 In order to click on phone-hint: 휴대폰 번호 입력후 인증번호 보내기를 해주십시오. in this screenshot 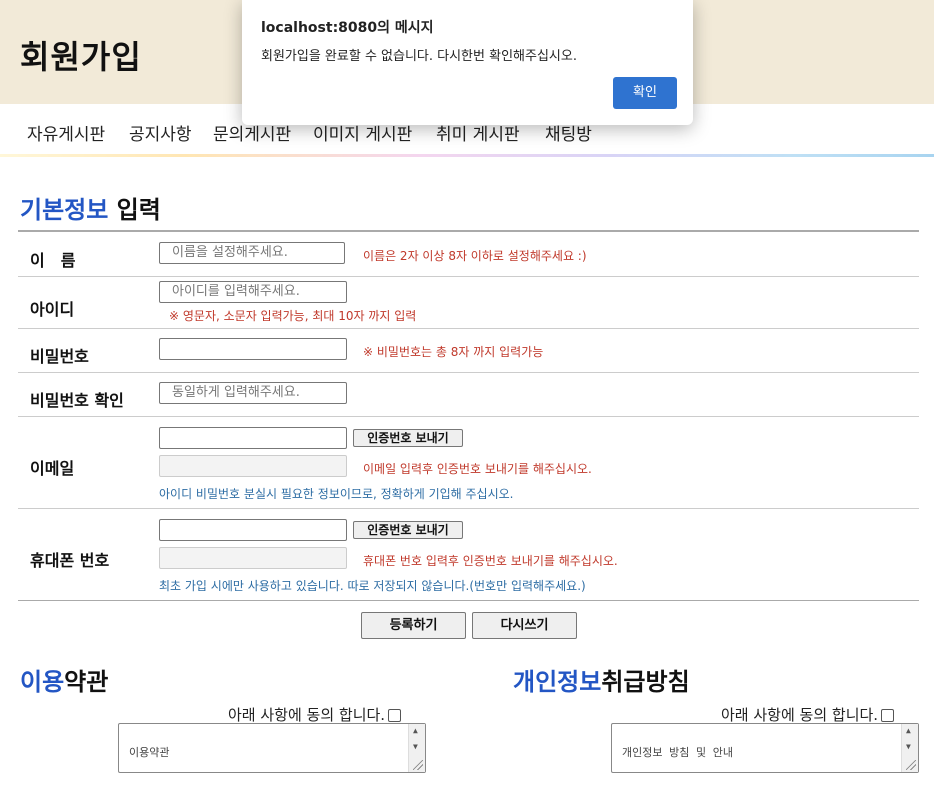, I will do `click(490, 561)`.